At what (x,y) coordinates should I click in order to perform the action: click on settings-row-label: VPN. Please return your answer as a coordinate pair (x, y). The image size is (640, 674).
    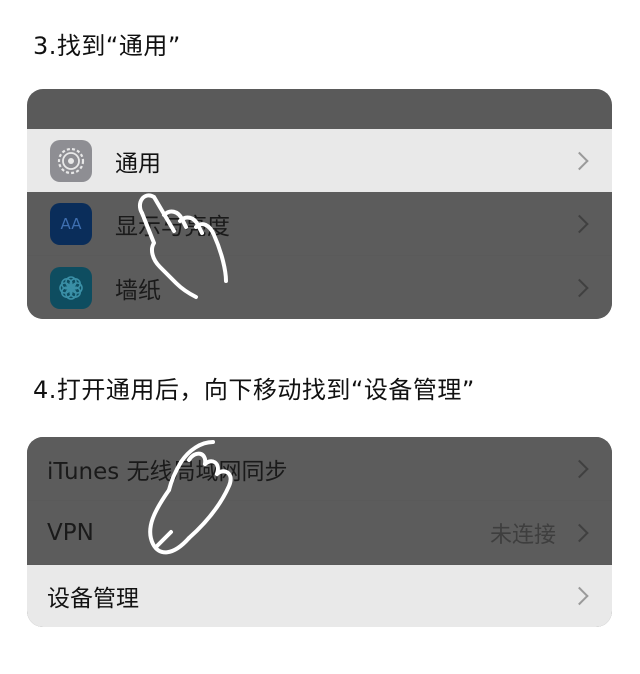
    Looking at the image, I should click on (70, 532).